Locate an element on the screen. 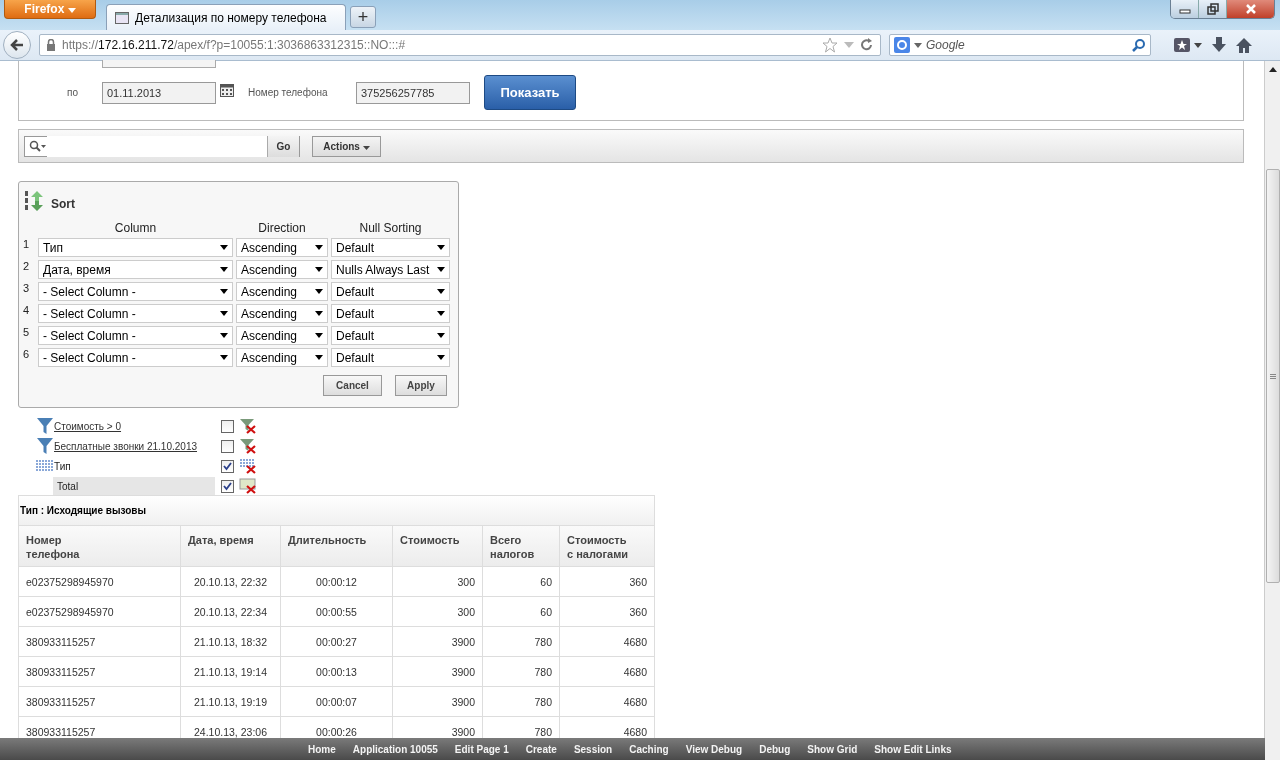  table-cell: 20.10.13, 22:32 is located at coordinates (231, 581).